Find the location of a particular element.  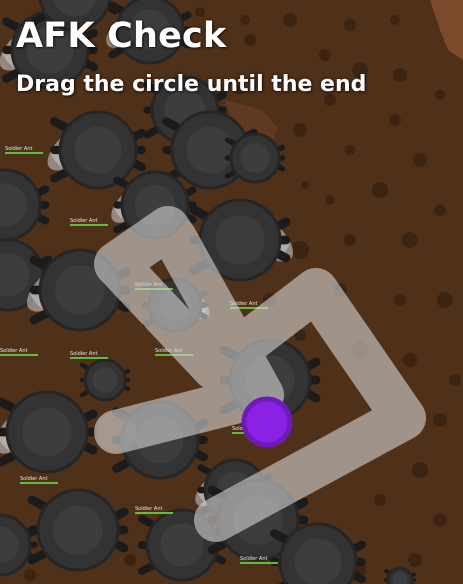

afk-drag-handle is located at coordinates (267, 422).